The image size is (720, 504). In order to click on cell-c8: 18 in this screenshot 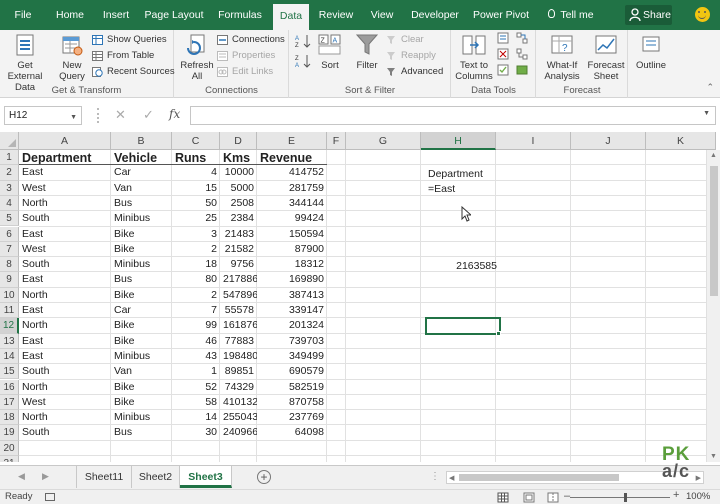, I will do `click(196, 264)`.